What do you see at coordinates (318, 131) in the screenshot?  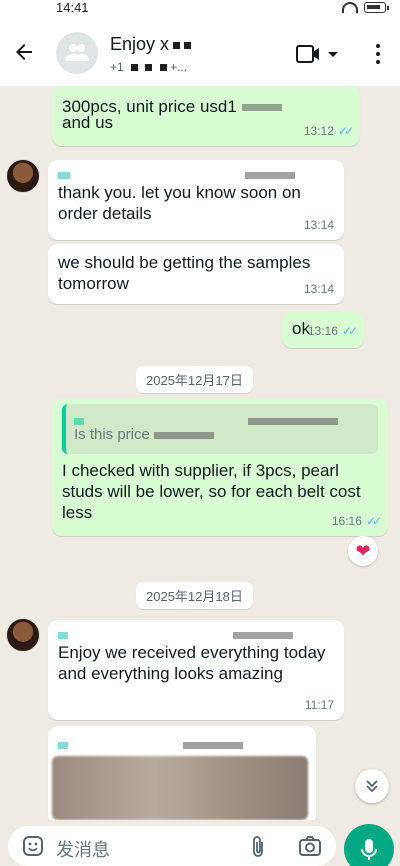 I see `message-time: 13:12` at bounding box center [318, 131].